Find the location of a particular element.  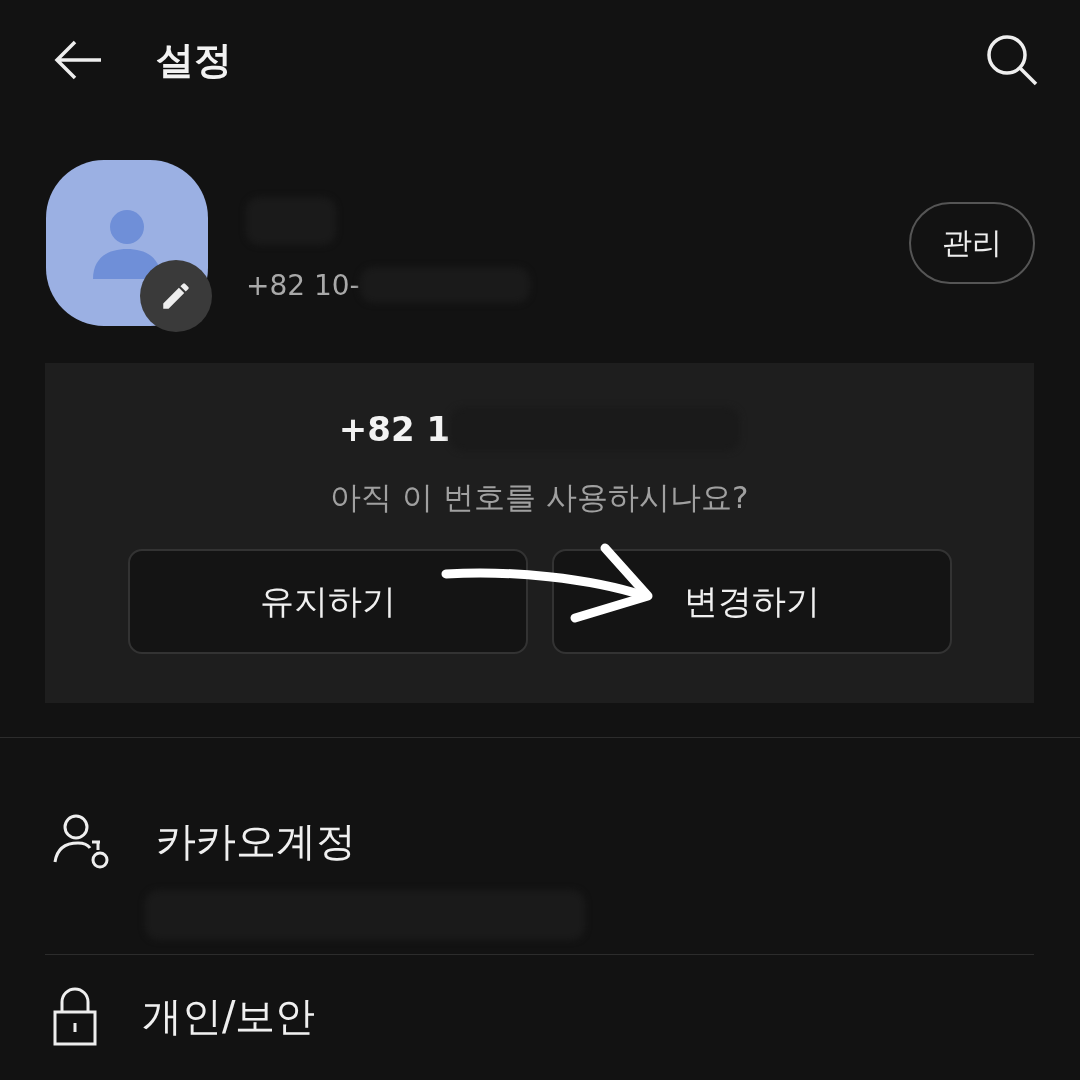

change-button: 변경하기 is located at coordinates (751, 601).